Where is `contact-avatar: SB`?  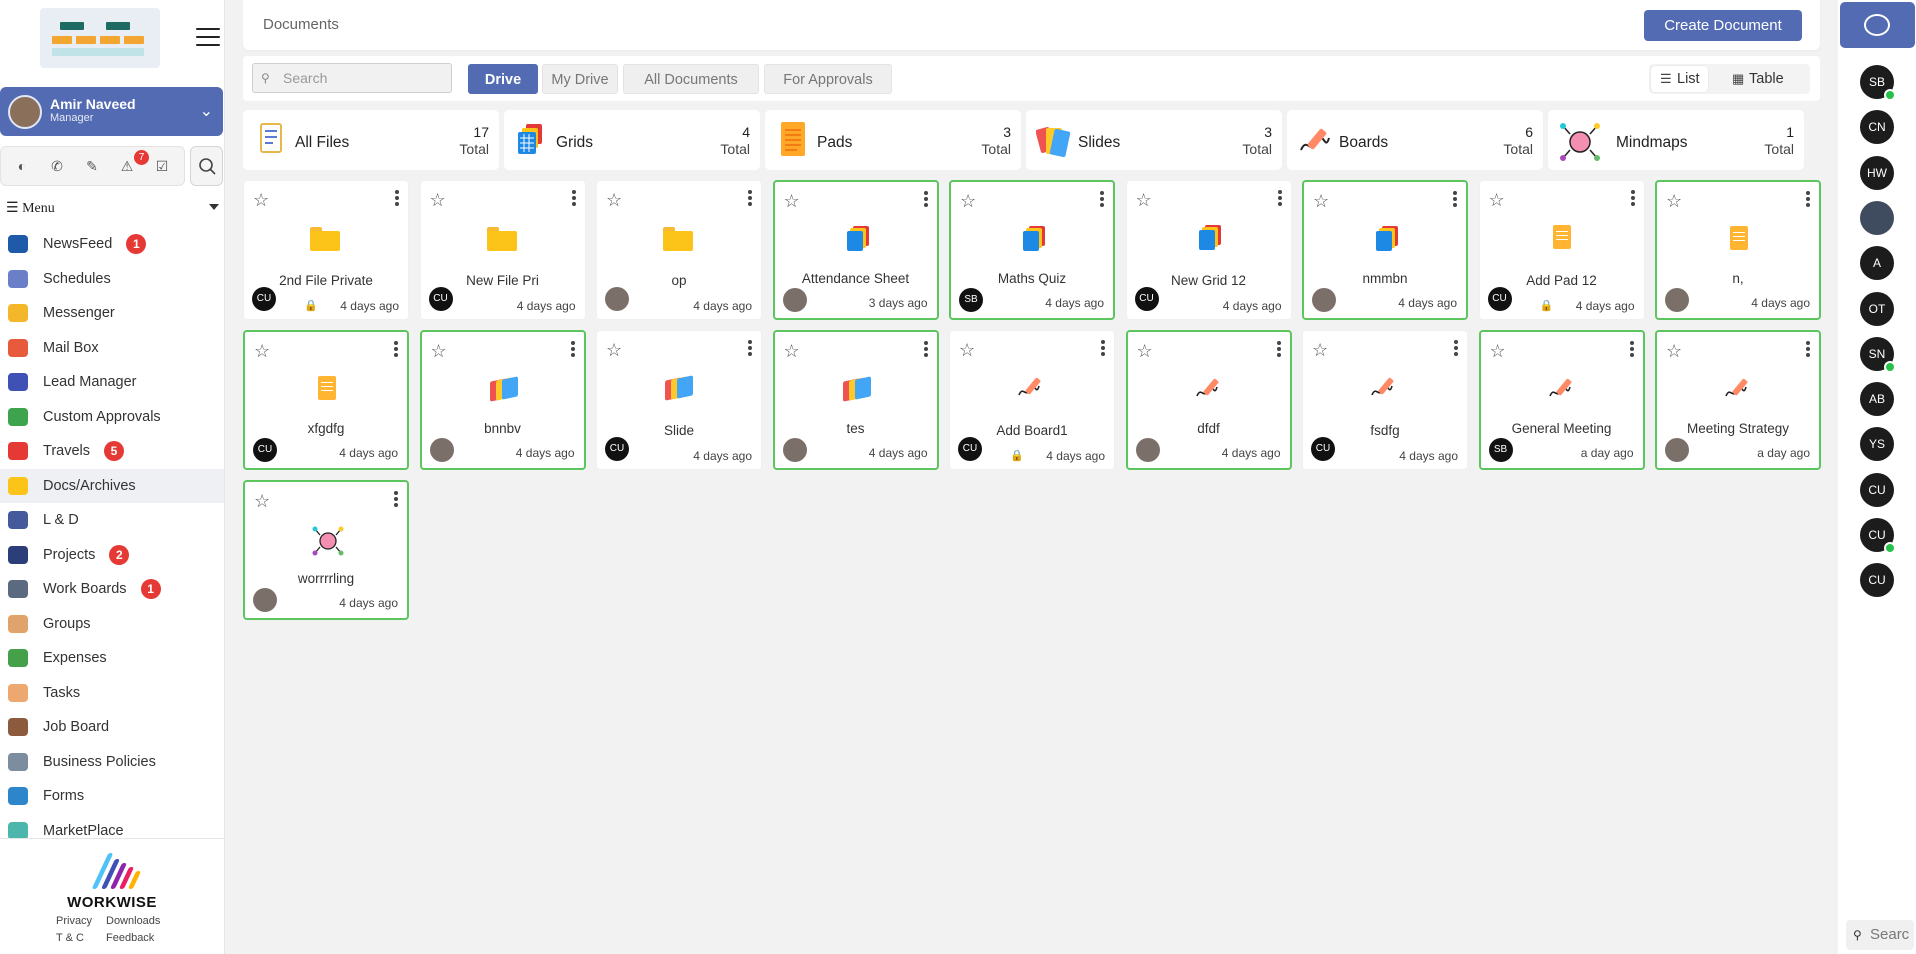
contact-avatar: SB is located at coordinates (1878, 83).